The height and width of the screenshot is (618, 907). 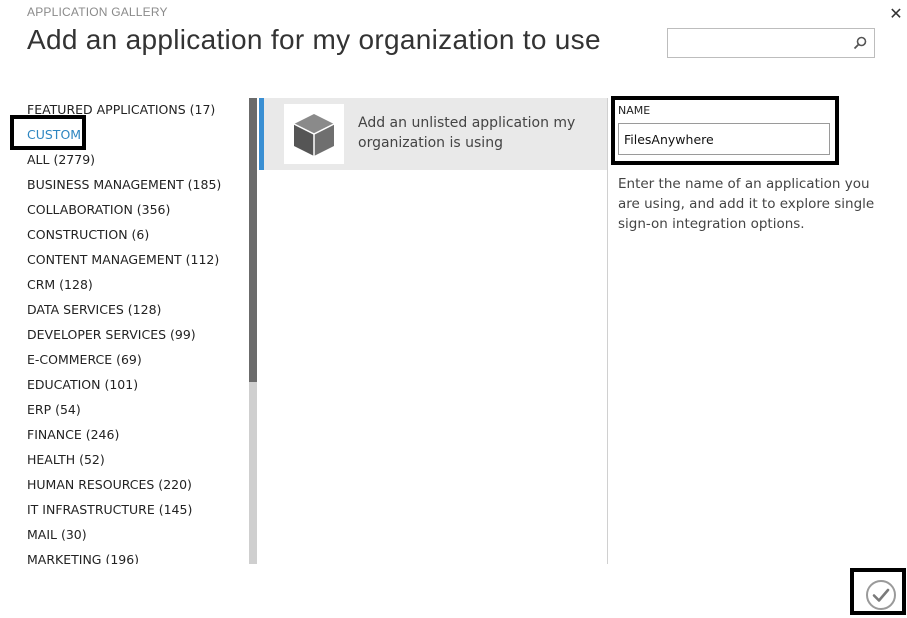 What do you see at coordinates (634, 110) in the screenshot?
I see `name-field-label: NAME` at bounding box center [634, 110].